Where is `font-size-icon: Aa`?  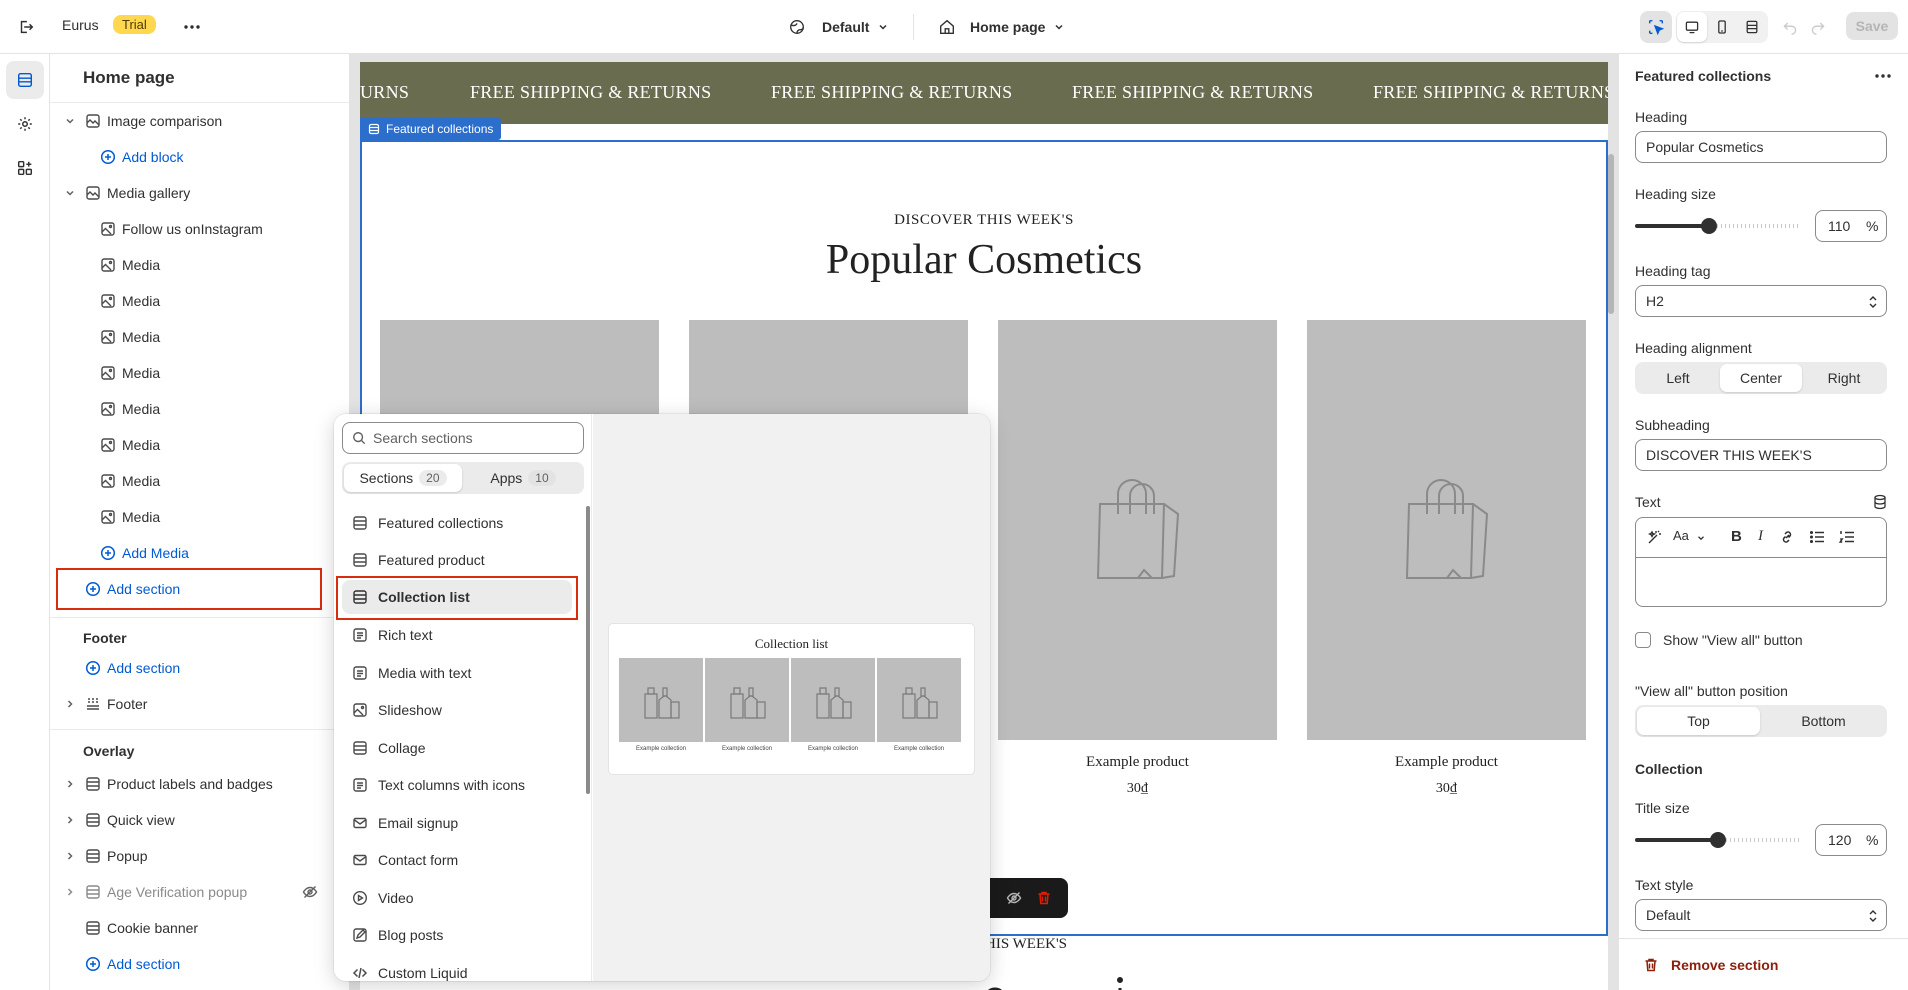 font-size-icon: Aa is located at coordinates (1681, 535).